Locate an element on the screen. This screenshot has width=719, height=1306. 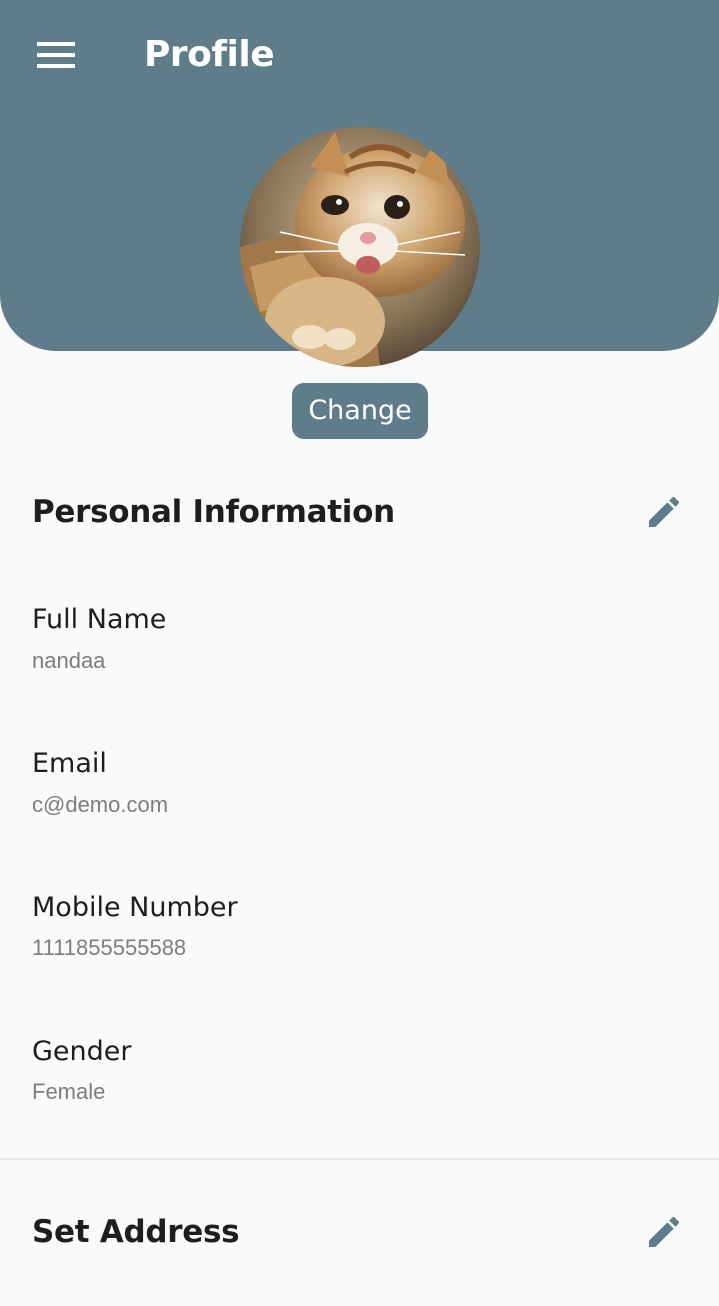
cat-photo-image is located at coordinates (360, 247).